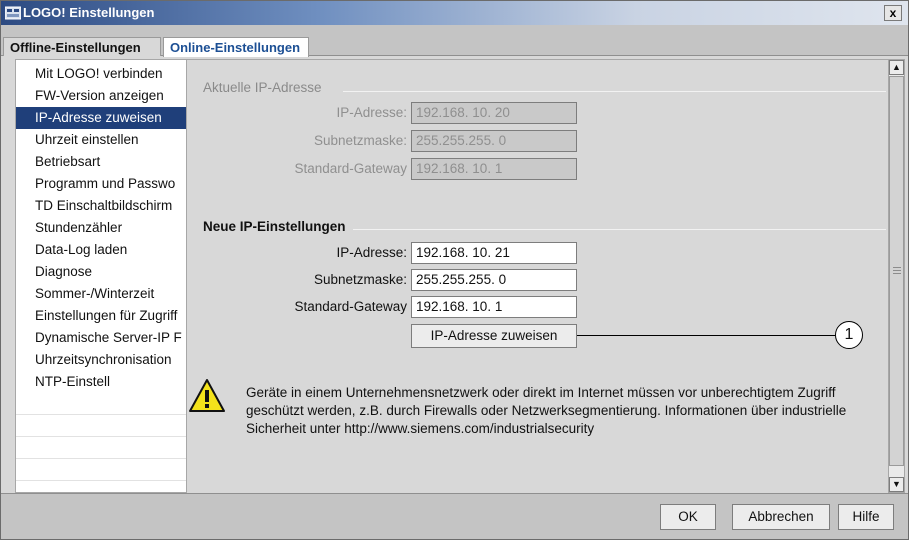 The image size is (909, 540). What do you see at coordinates (262, 87) in the screenshot?
I see `current-ip-section-title: Aktuelle IP-Adresse` at bounding box center [262, 87].